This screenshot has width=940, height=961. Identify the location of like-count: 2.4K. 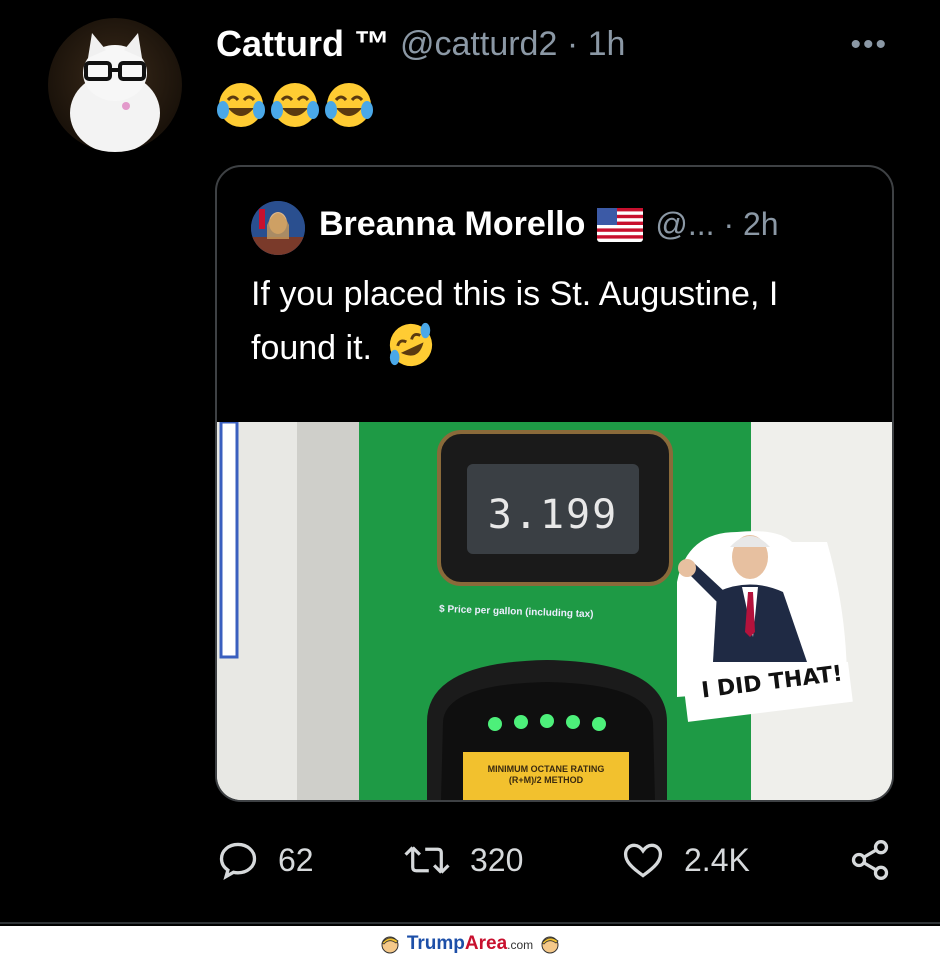
(717, 859).